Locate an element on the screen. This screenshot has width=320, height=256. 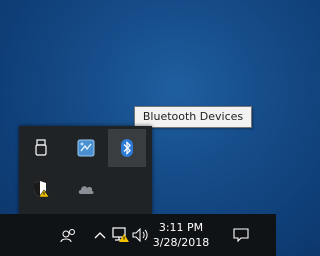
notification-overflow-tray is located at coordinates (85, 170).